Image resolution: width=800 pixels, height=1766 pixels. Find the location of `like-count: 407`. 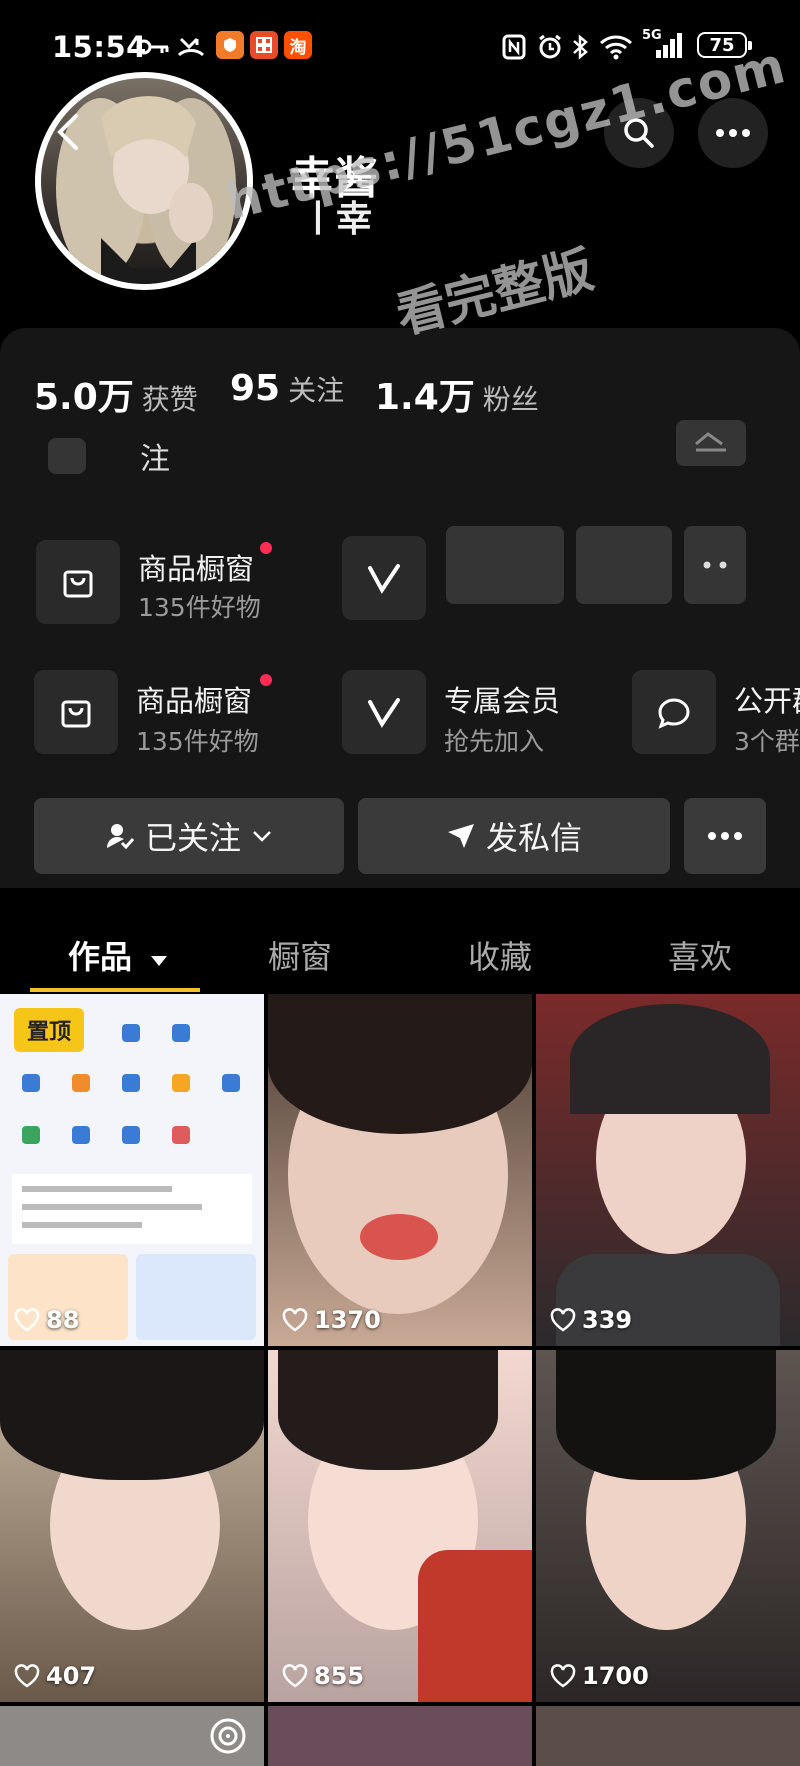

like-count: 407 is located at coordinates (55, 1676).